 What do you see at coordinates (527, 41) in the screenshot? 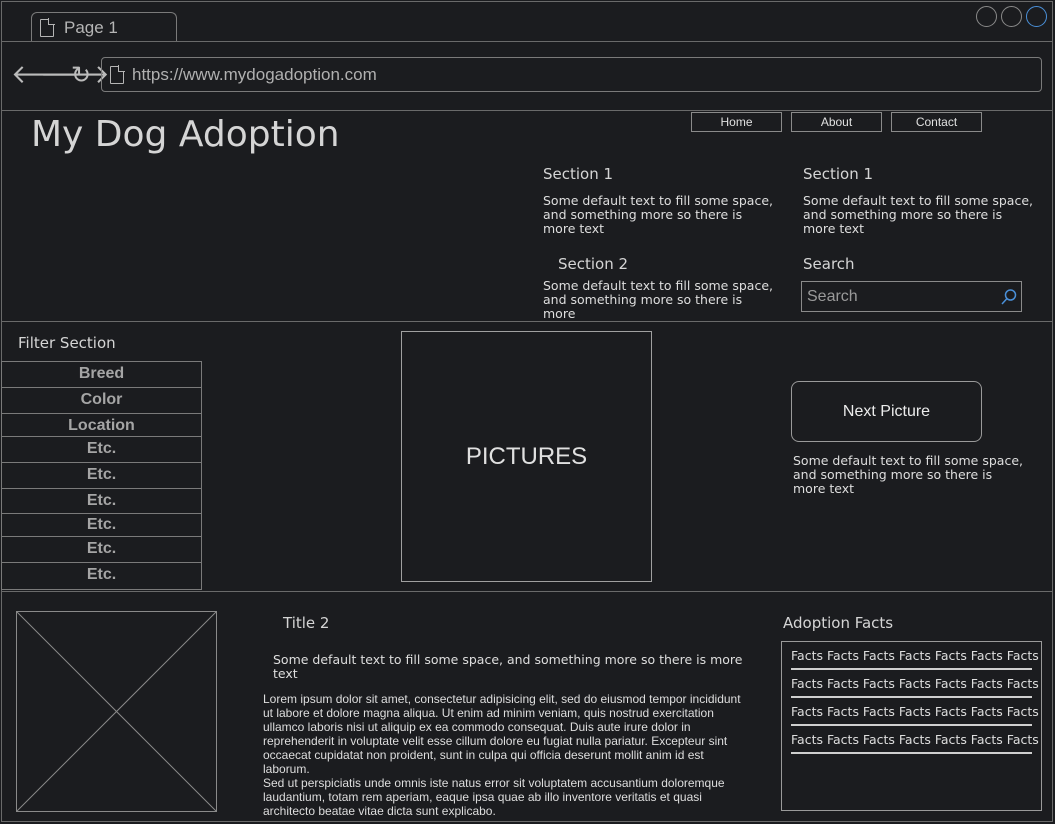
I see `tab-divider` at bounding box center [527, 41].